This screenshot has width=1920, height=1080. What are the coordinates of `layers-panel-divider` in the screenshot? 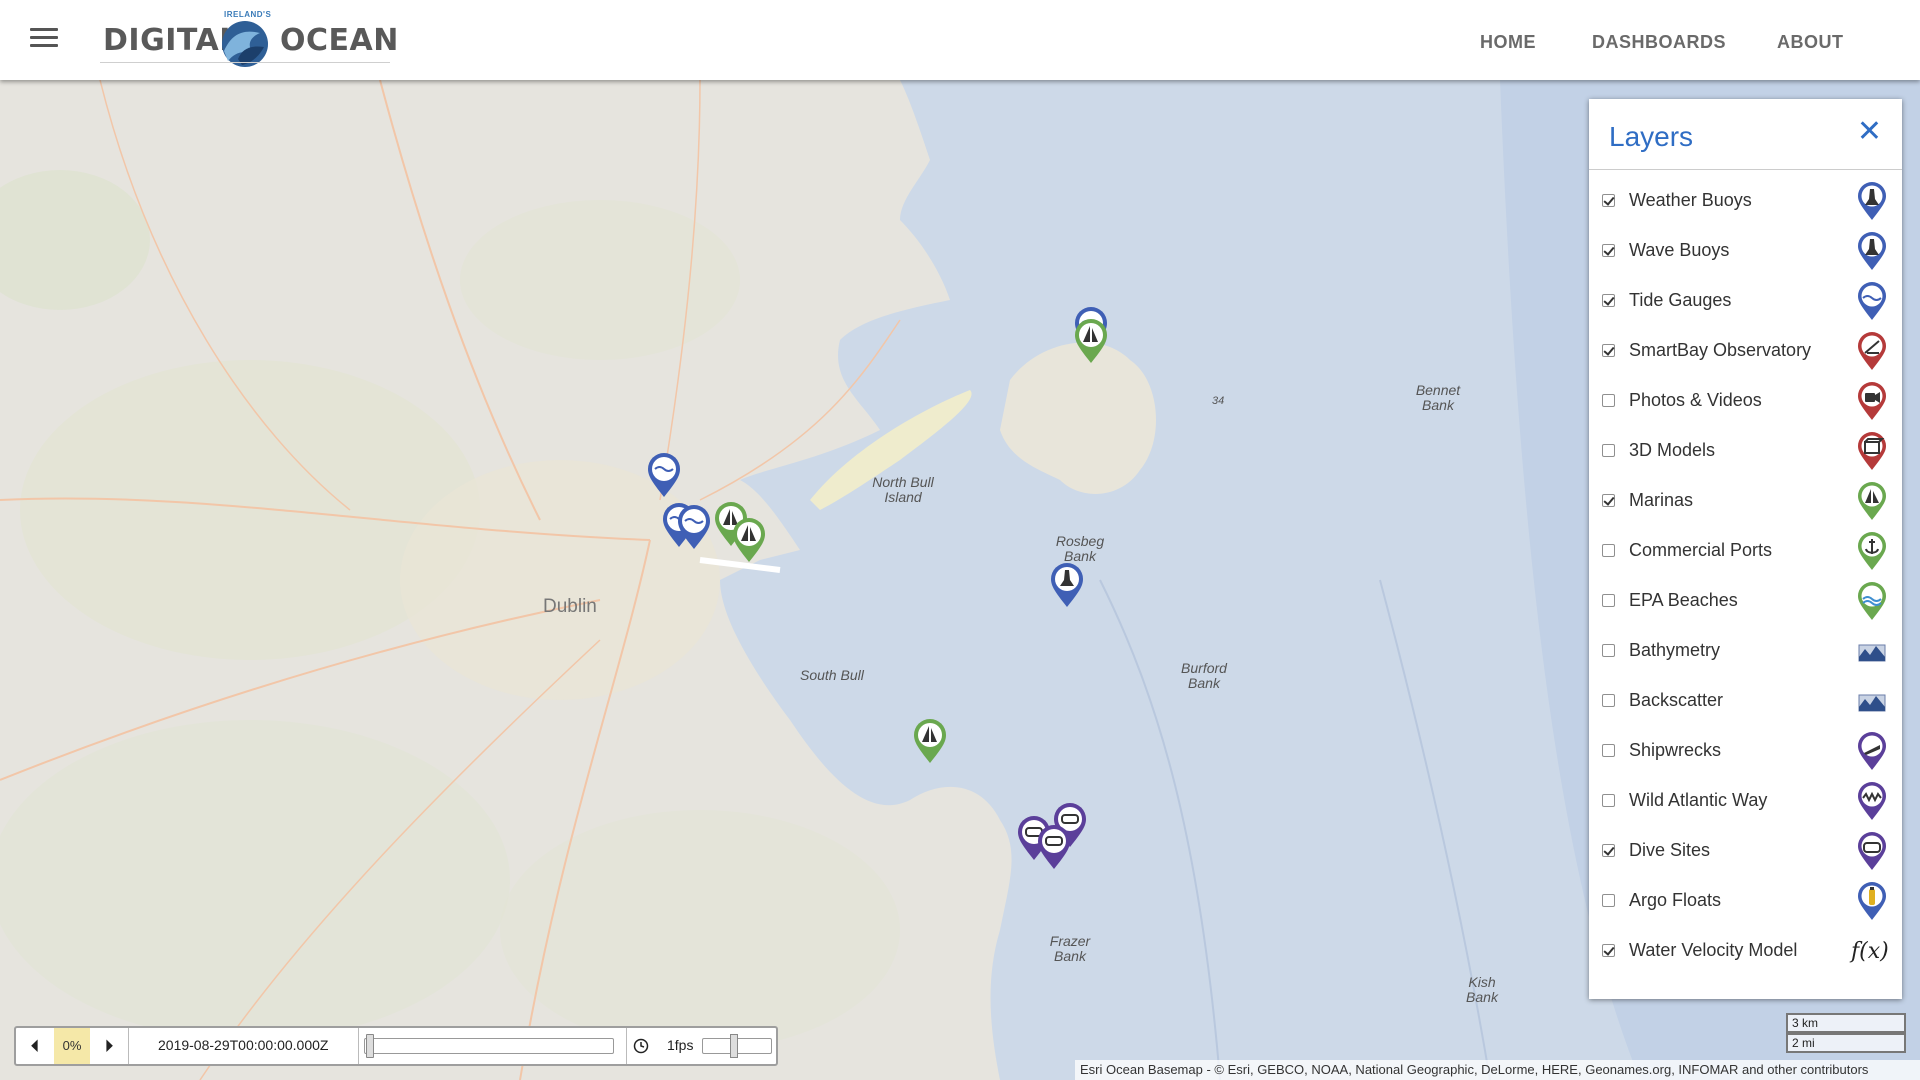 It's located at (1745, 169).